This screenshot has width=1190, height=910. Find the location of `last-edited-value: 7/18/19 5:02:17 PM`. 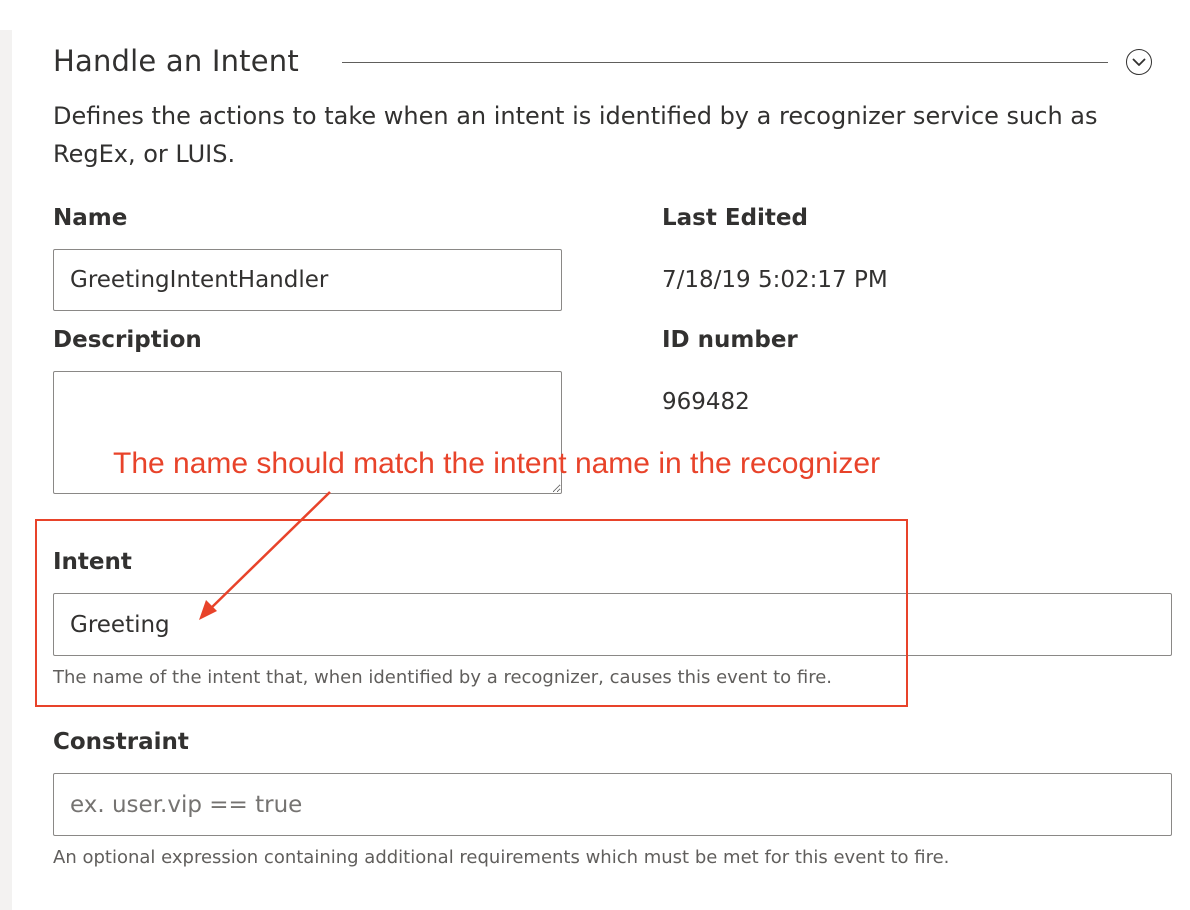

last-edited-value: 7/18/19 5:02:17 PM is located at coordinates (775, 280).